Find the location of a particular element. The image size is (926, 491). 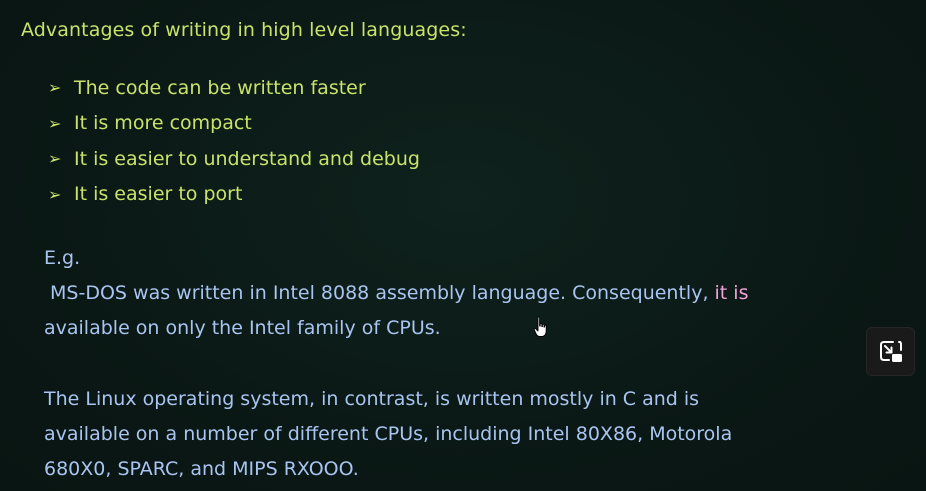

list-item-text: It is easier to port is located at coordinates (158, 194).